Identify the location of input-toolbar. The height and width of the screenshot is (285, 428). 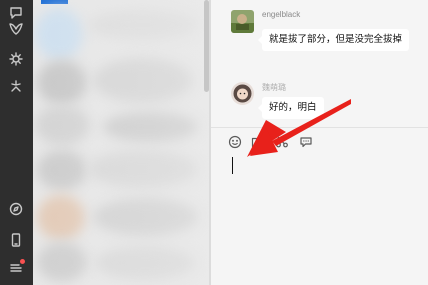
(319, 144).